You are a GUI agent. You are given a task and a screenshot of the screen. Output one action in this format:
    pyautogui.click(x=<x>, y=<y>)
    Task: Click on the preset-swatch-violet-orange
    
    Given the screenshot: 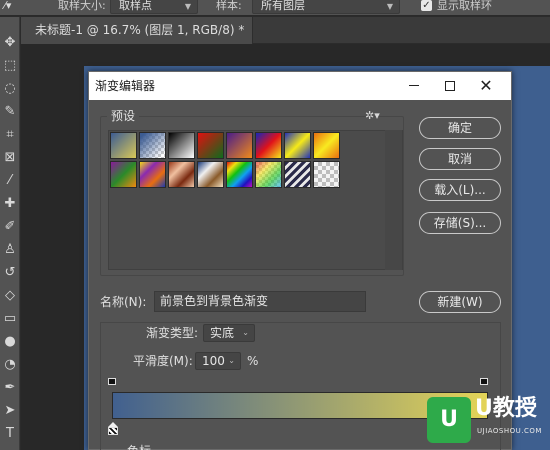 What is the action you would take?
    pyautogui.click(x=239, y=145)
    